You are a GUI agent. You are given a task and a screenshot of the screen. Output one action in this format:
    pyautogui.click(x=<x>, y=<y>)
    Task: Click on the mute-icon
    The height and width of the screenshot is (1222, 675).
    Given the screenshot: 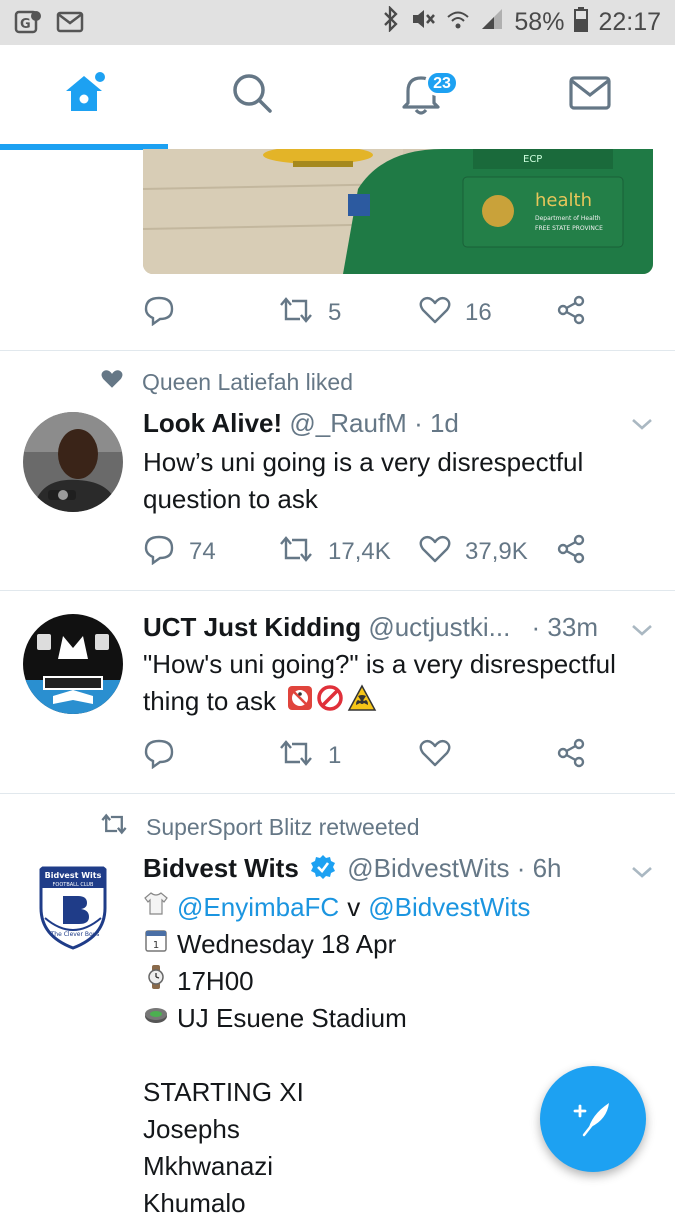 What is the action you would take?
    pyautogui.click(x=423, y=22)
    